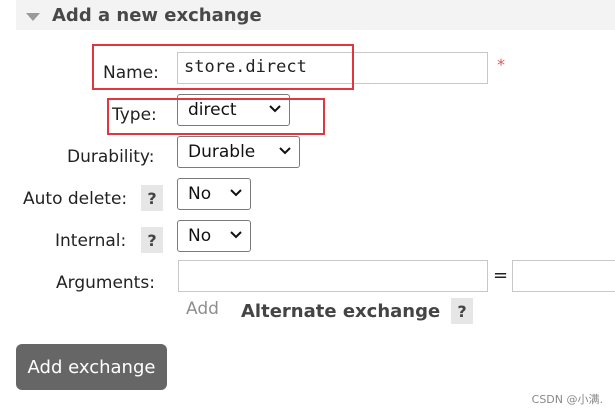 This screenshot has width=615, height=411. I want to click on highlight-box-name, so click(223, 67).